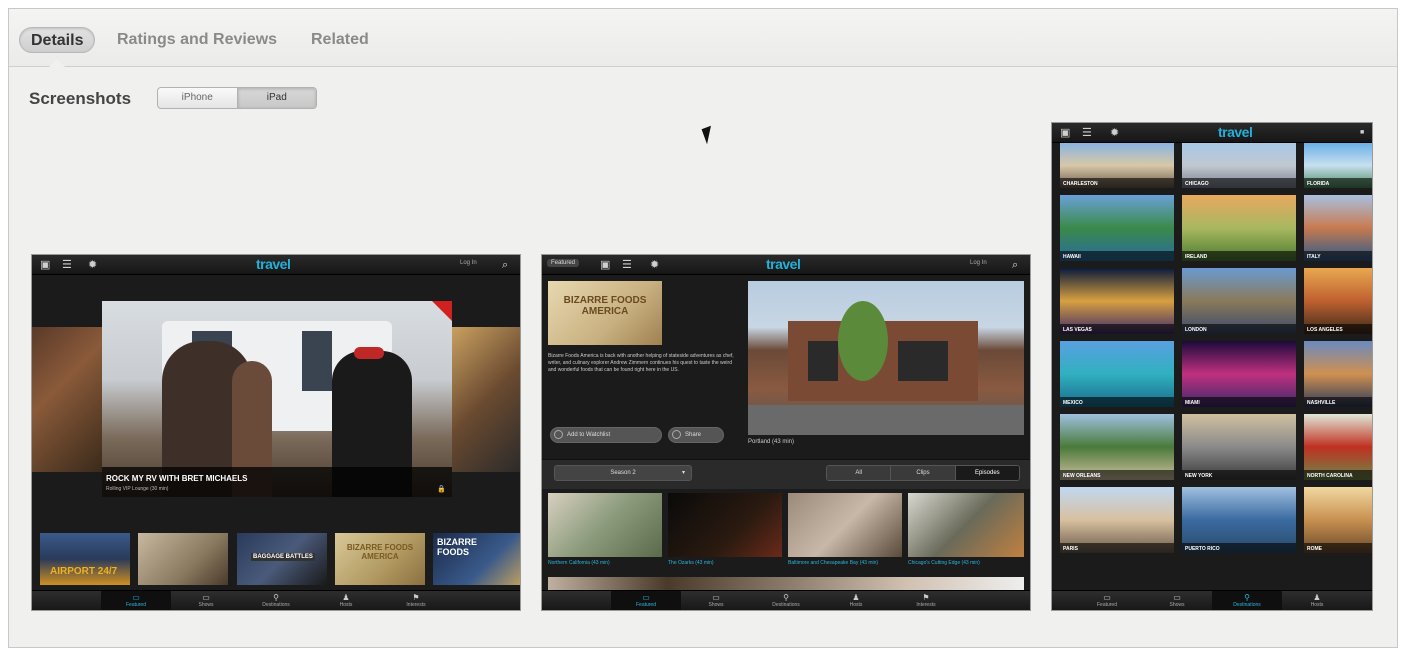  What do you see at coordinates (1338, 301) in the screenshot?
I see `destination-tile: LOS ANGELES` at bounding box center [1338, 301].